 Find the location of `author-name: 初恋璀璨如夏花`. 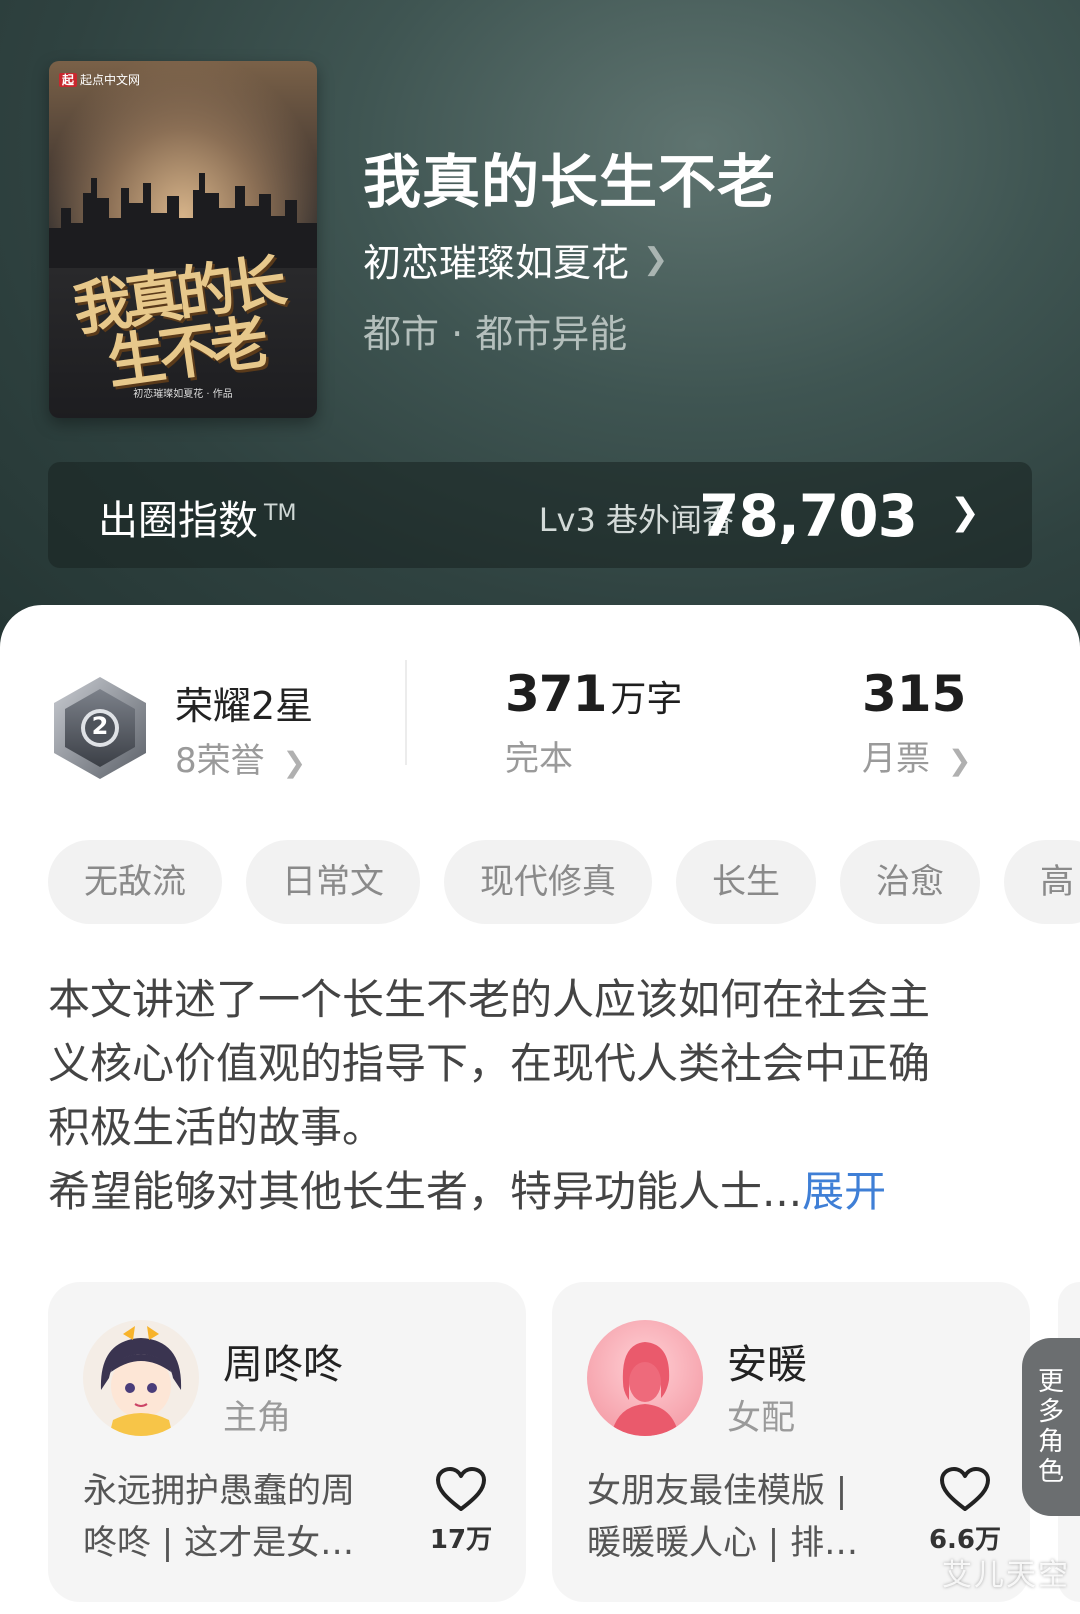

author-name: 初恋璀璨如夏花 is located at coordinates (496, 263).